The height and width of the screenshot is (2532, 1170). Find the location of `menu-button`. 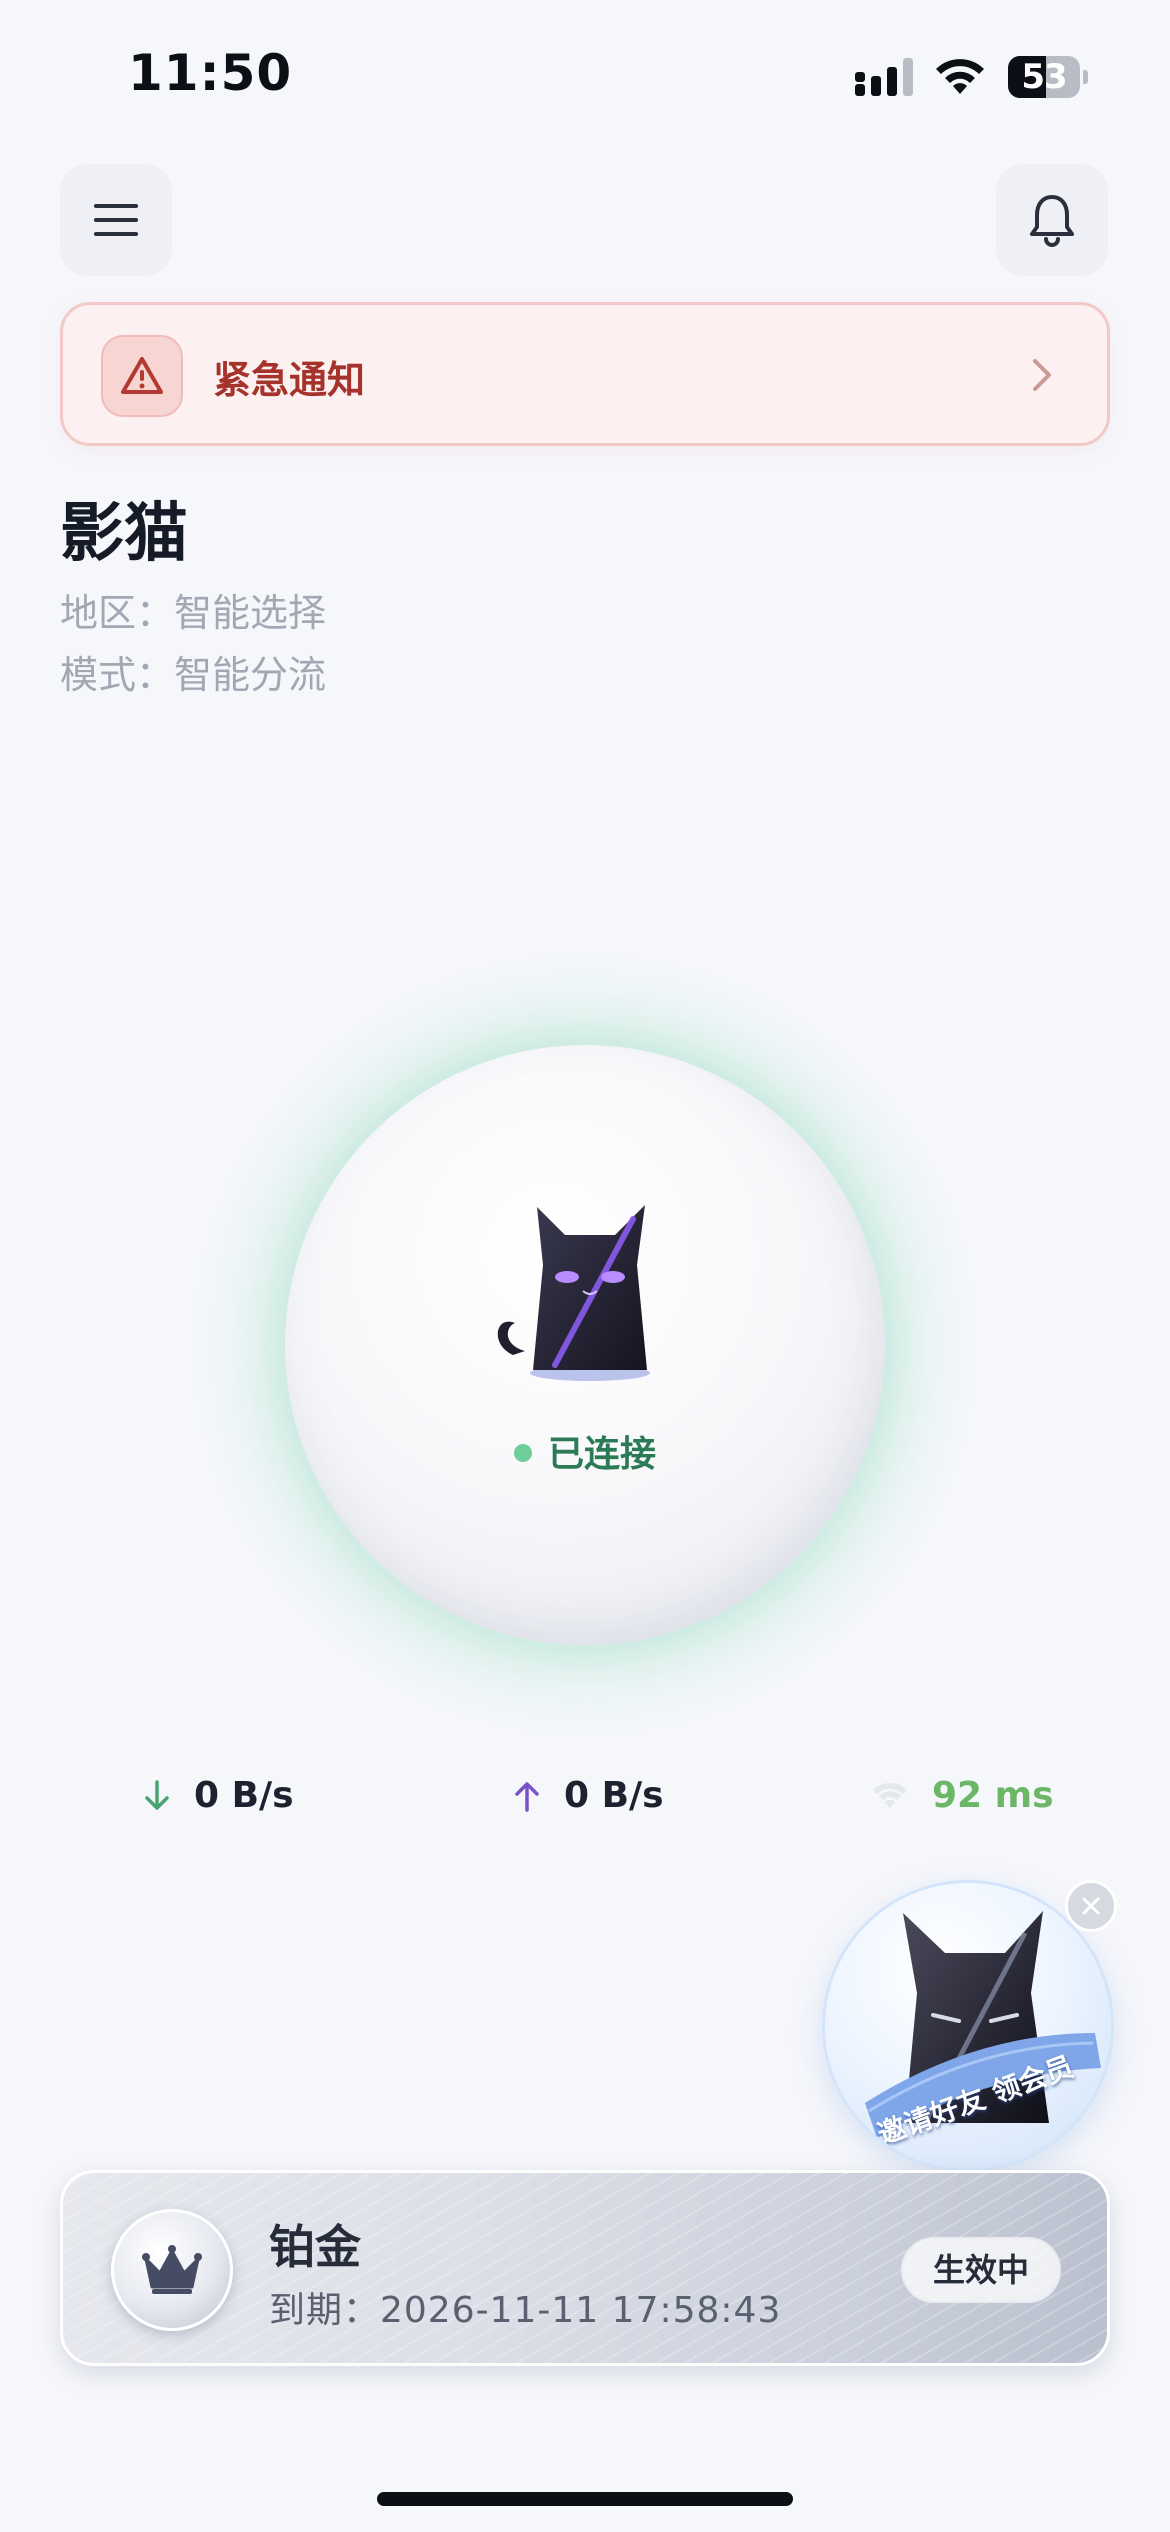

menu-button is located at coordinates (116, 220).